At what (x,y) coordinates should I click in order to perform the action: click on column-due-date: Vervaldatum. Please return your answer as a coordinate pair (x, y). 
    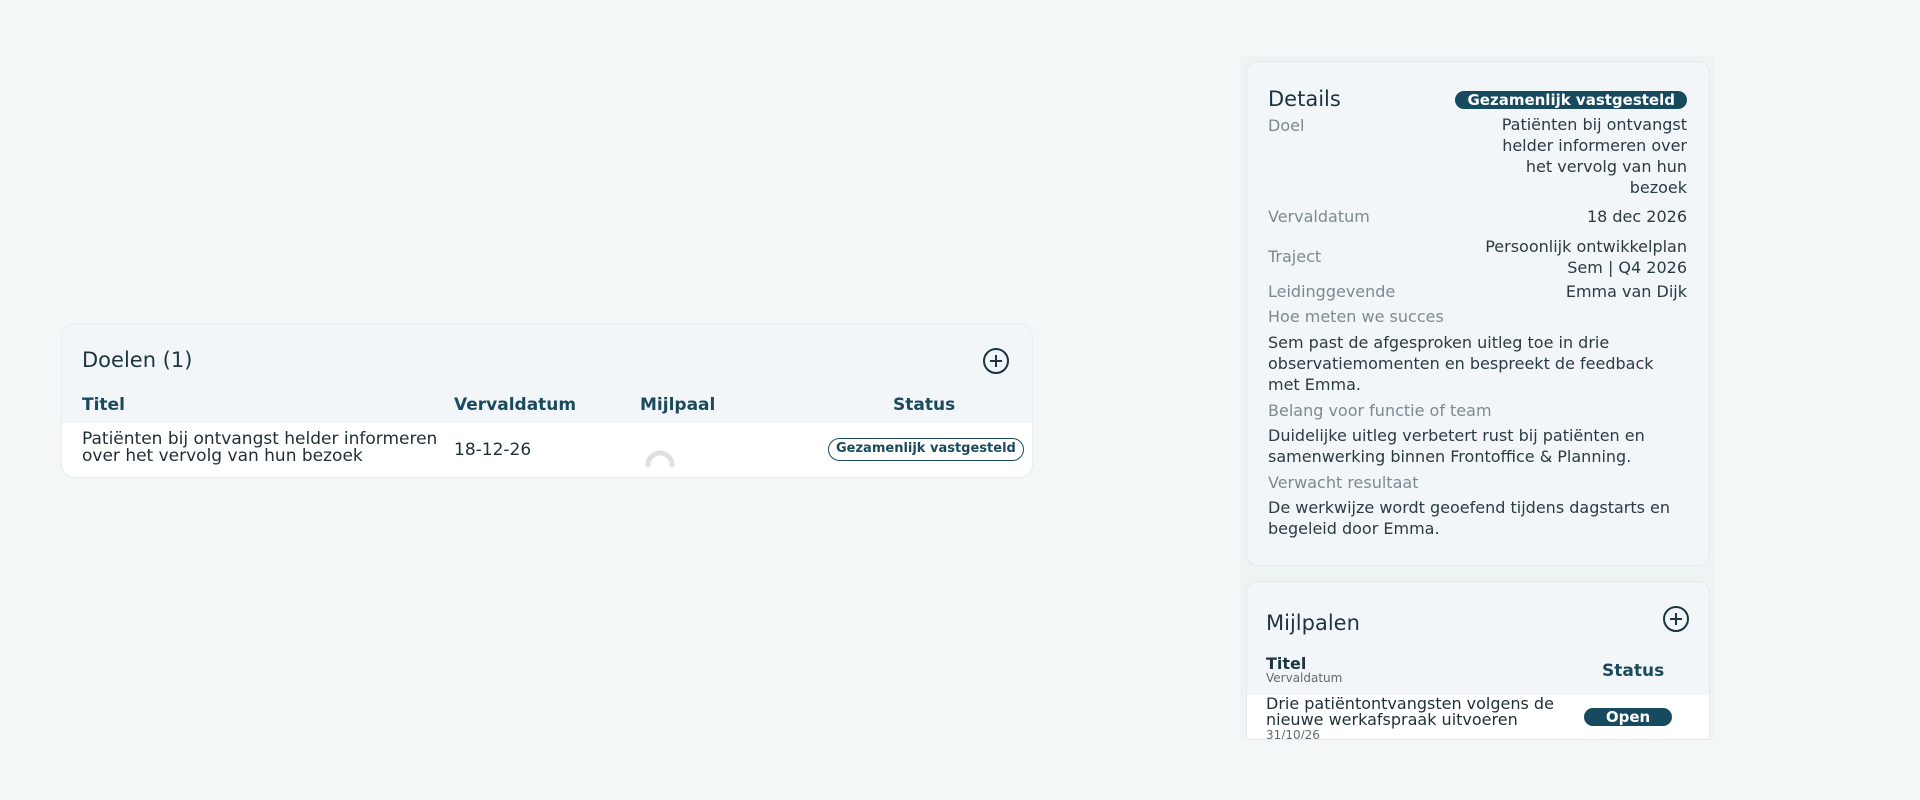
    Looking at the image, I should click on (515, 405).